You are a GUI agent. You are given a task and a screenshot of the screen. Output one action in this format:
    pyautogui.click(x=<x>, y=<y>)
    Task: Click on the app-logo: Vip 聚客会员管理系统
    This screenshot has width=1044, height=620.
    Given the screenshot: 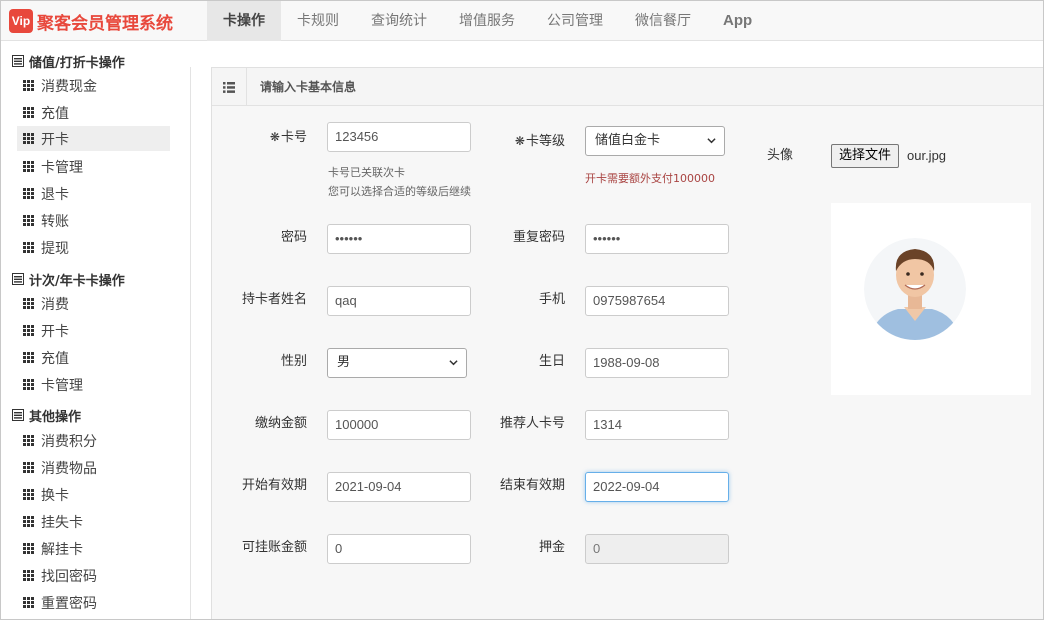 What is the action you would take?
    pyautogui.click(x=91, y=21)
    